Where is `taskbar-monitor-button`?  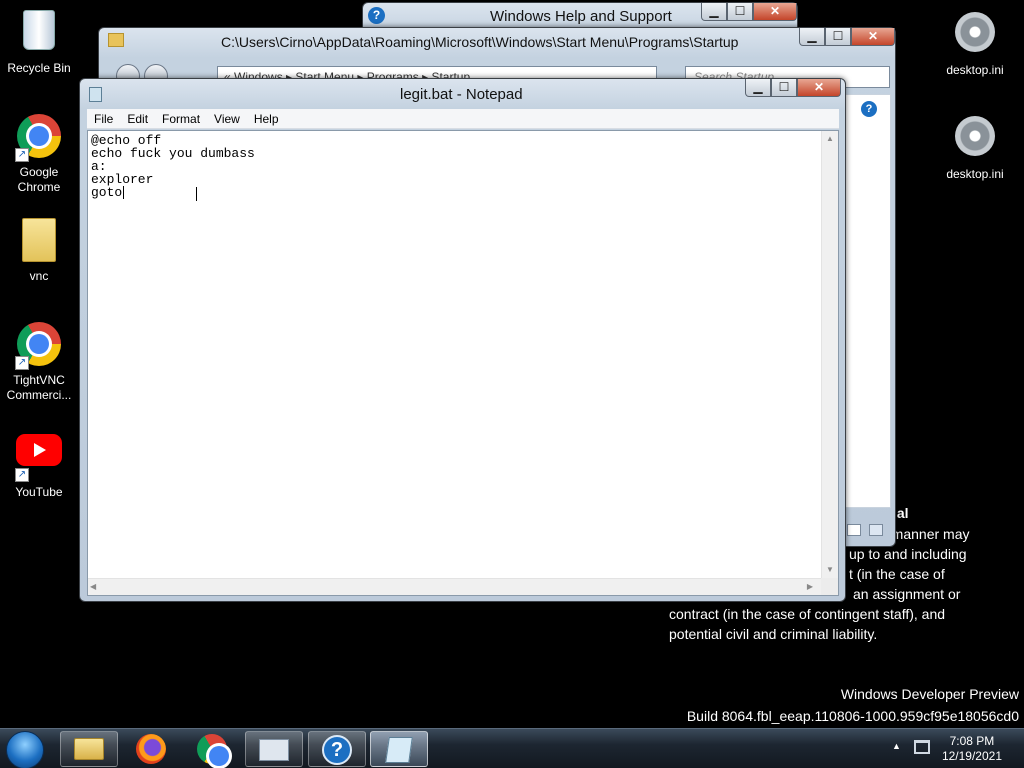 taskbar-monitor-button is located at coordinates (274, 749).